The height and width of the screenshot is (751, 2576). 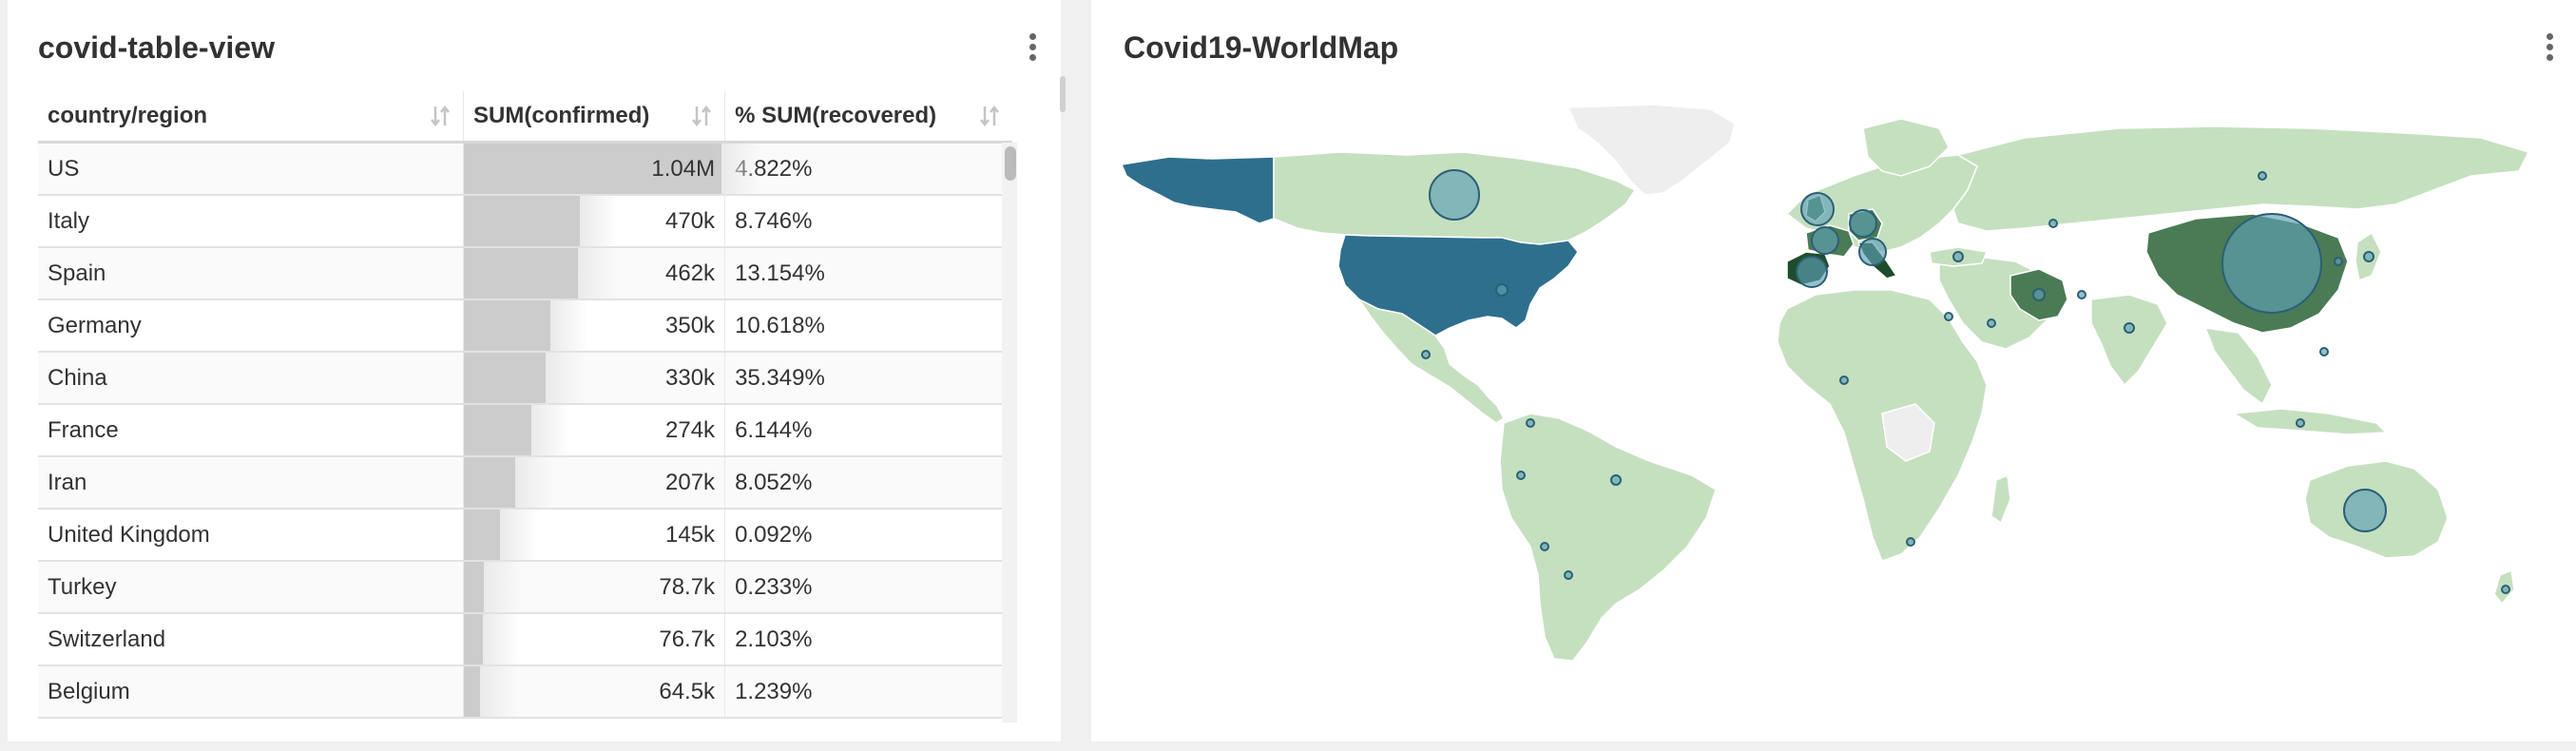 I want to click on cell-recovered-pct: 2.103%, so click(x=868, y=639).